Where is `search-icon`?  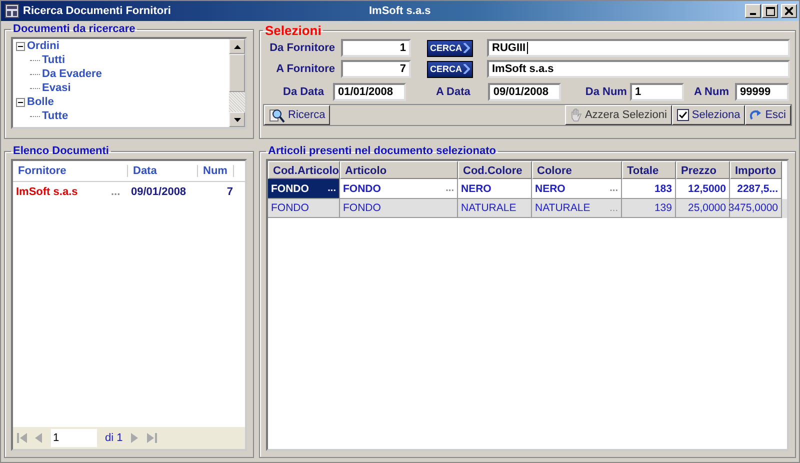 search-icon is located at coordinates (277, 115).